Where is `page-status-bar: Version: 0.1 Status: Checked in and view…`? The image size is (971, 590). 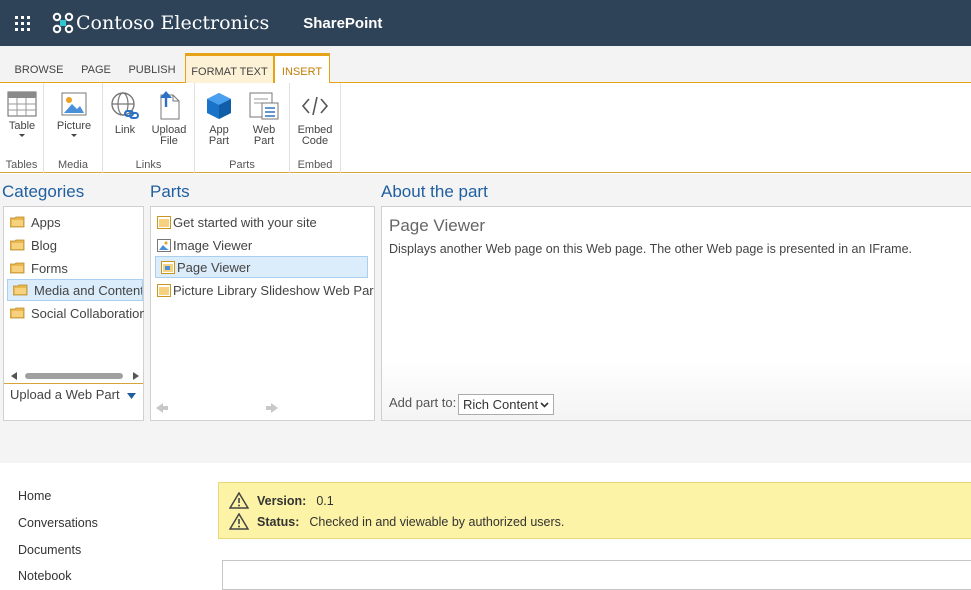 page-status-bar: Version: 0.1 Status: Checked in and view… is located at coordinates (594, 510).